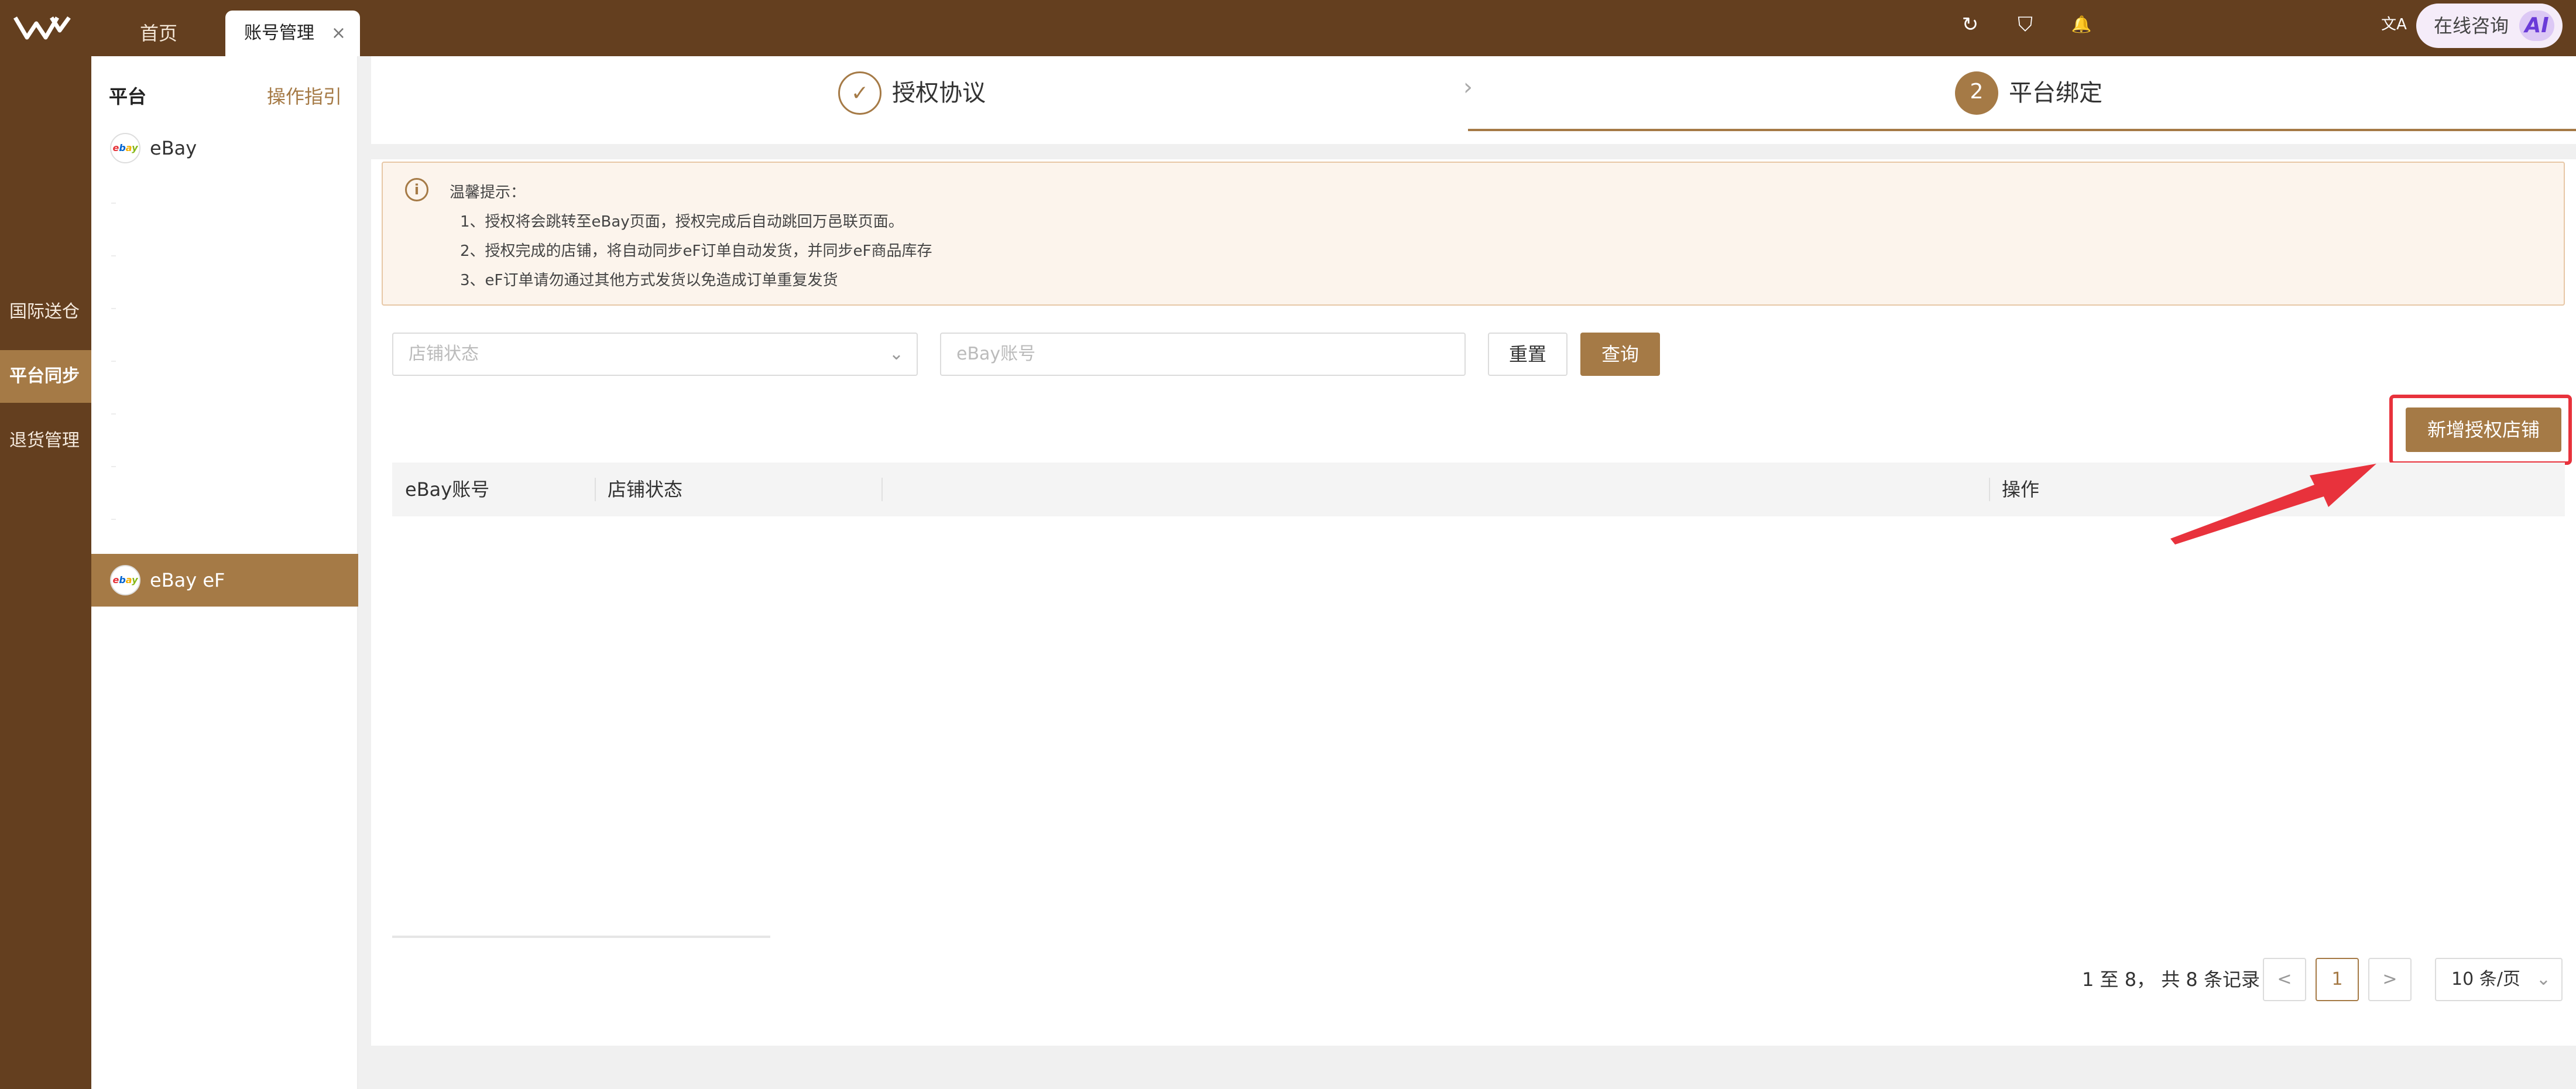  I want to click on nav-item-international-warehouse: 国际送仓, so click(46, 312).